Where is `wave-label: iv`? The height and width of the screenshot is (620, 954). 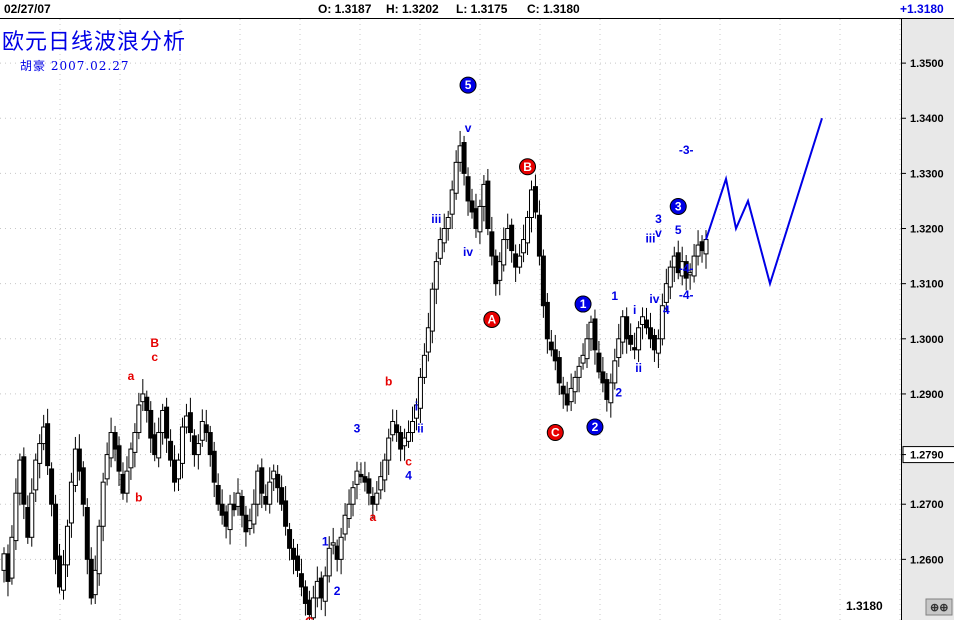
wave-label: iv is located at coordinates (654, 299).